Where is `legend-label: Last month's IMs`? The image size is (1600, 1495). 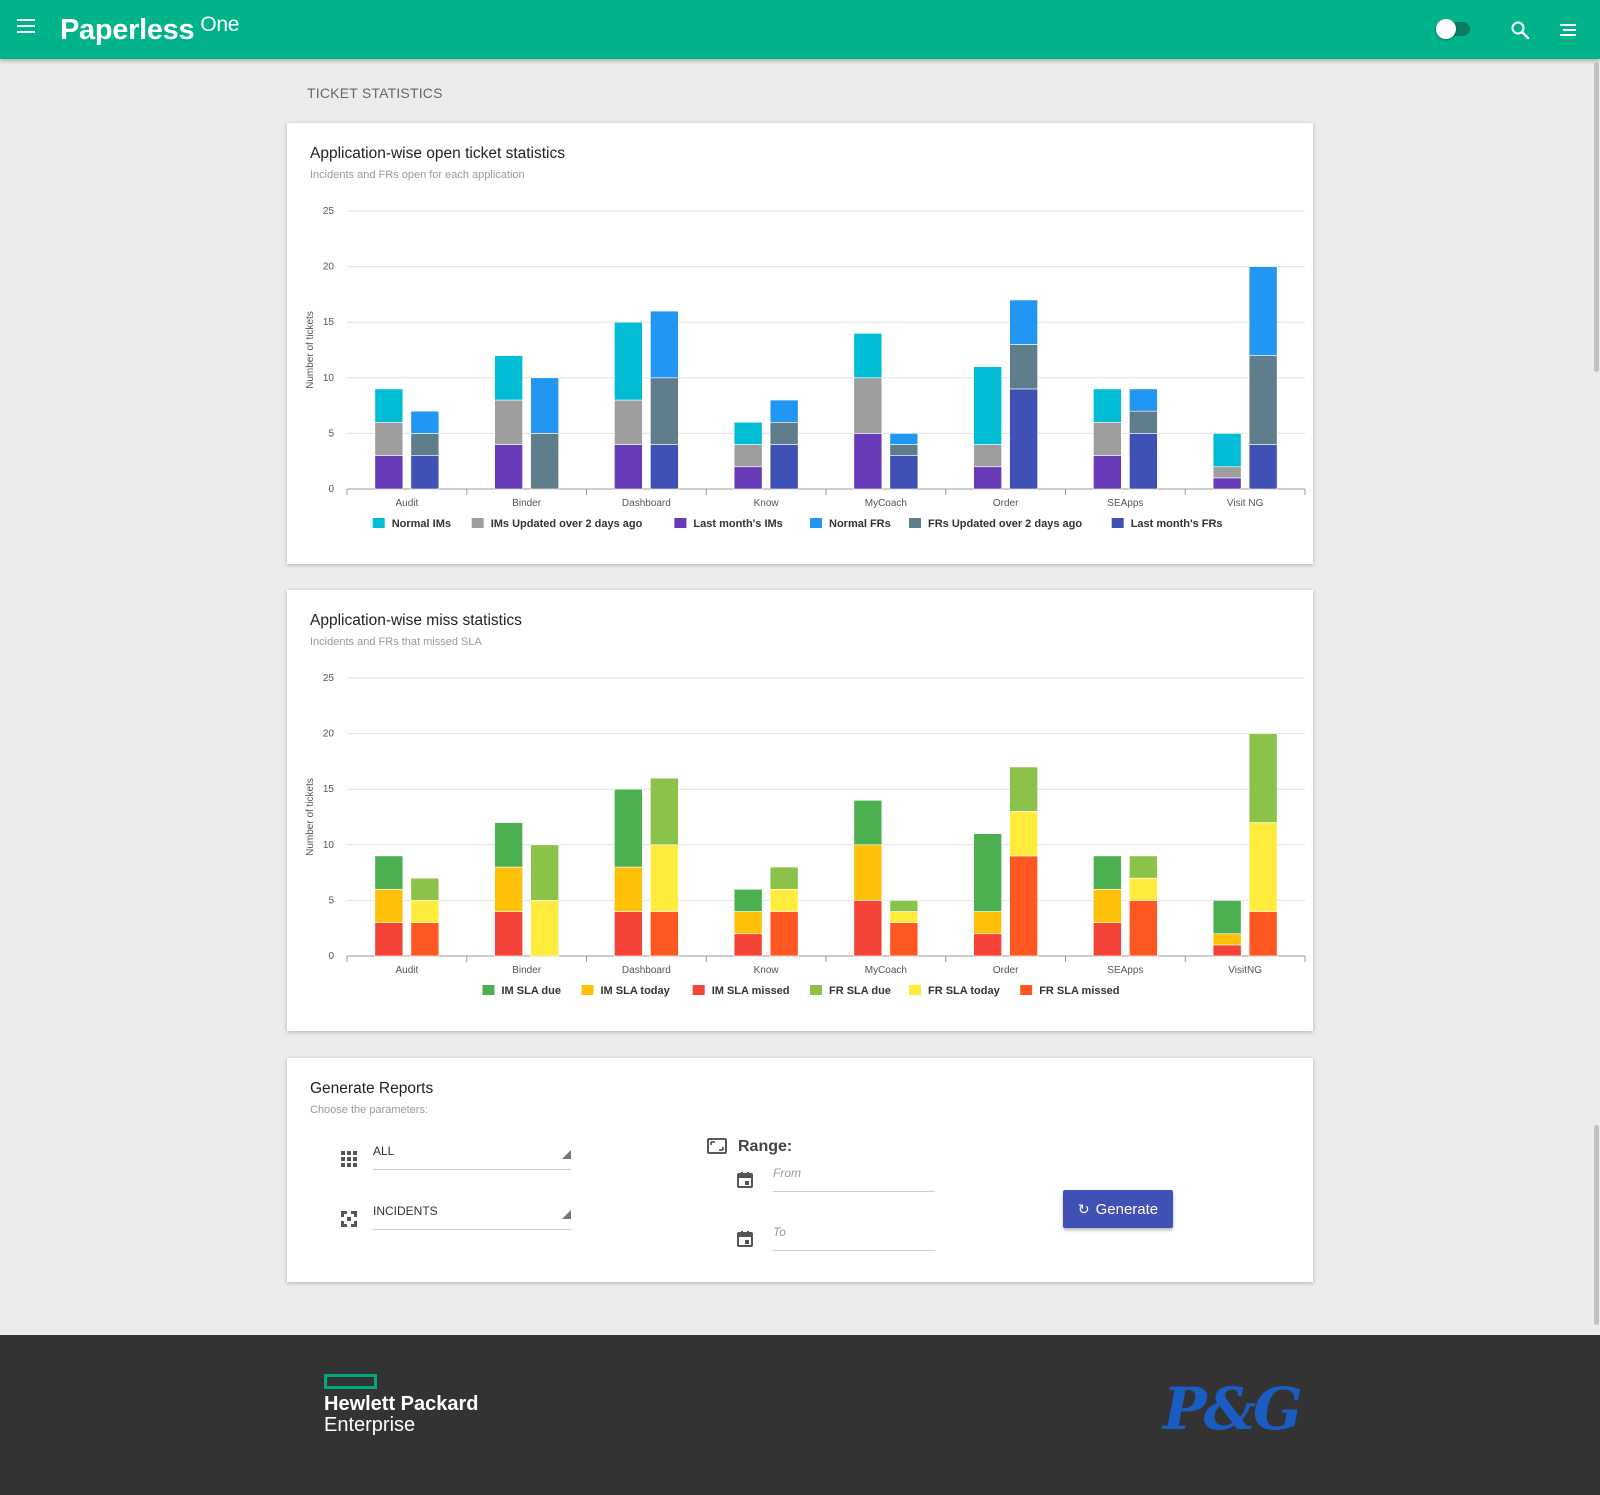
legend-label: Last month's IMs is located at coordinates (737, 524).